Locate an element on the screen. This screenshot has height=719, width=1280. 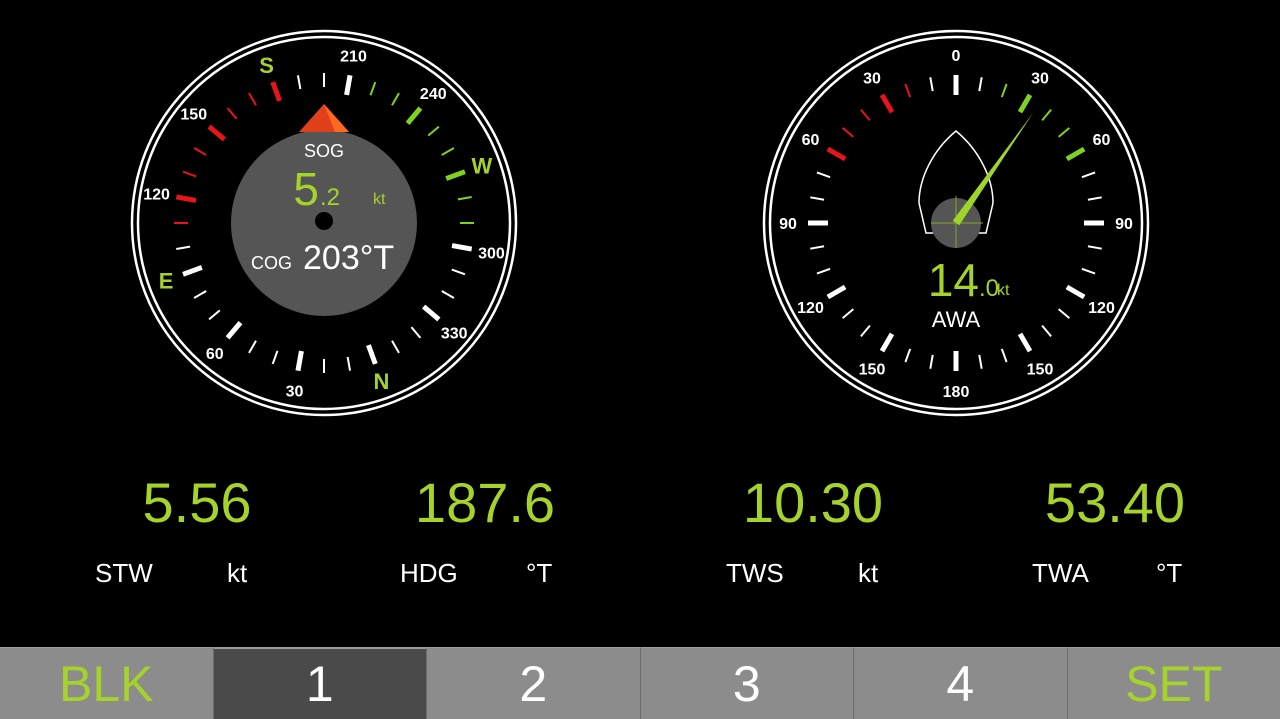
wind-angle-label: 120 is located at coordinates (810, 308).